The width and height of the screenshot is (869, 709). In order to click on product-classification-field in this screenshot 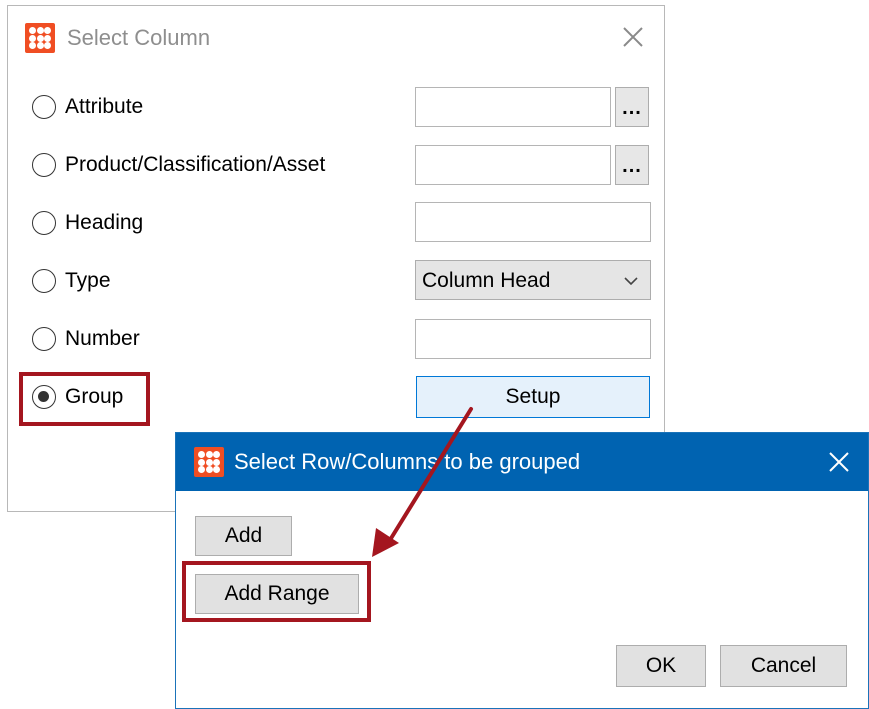, I will do `click(513, 165)`.